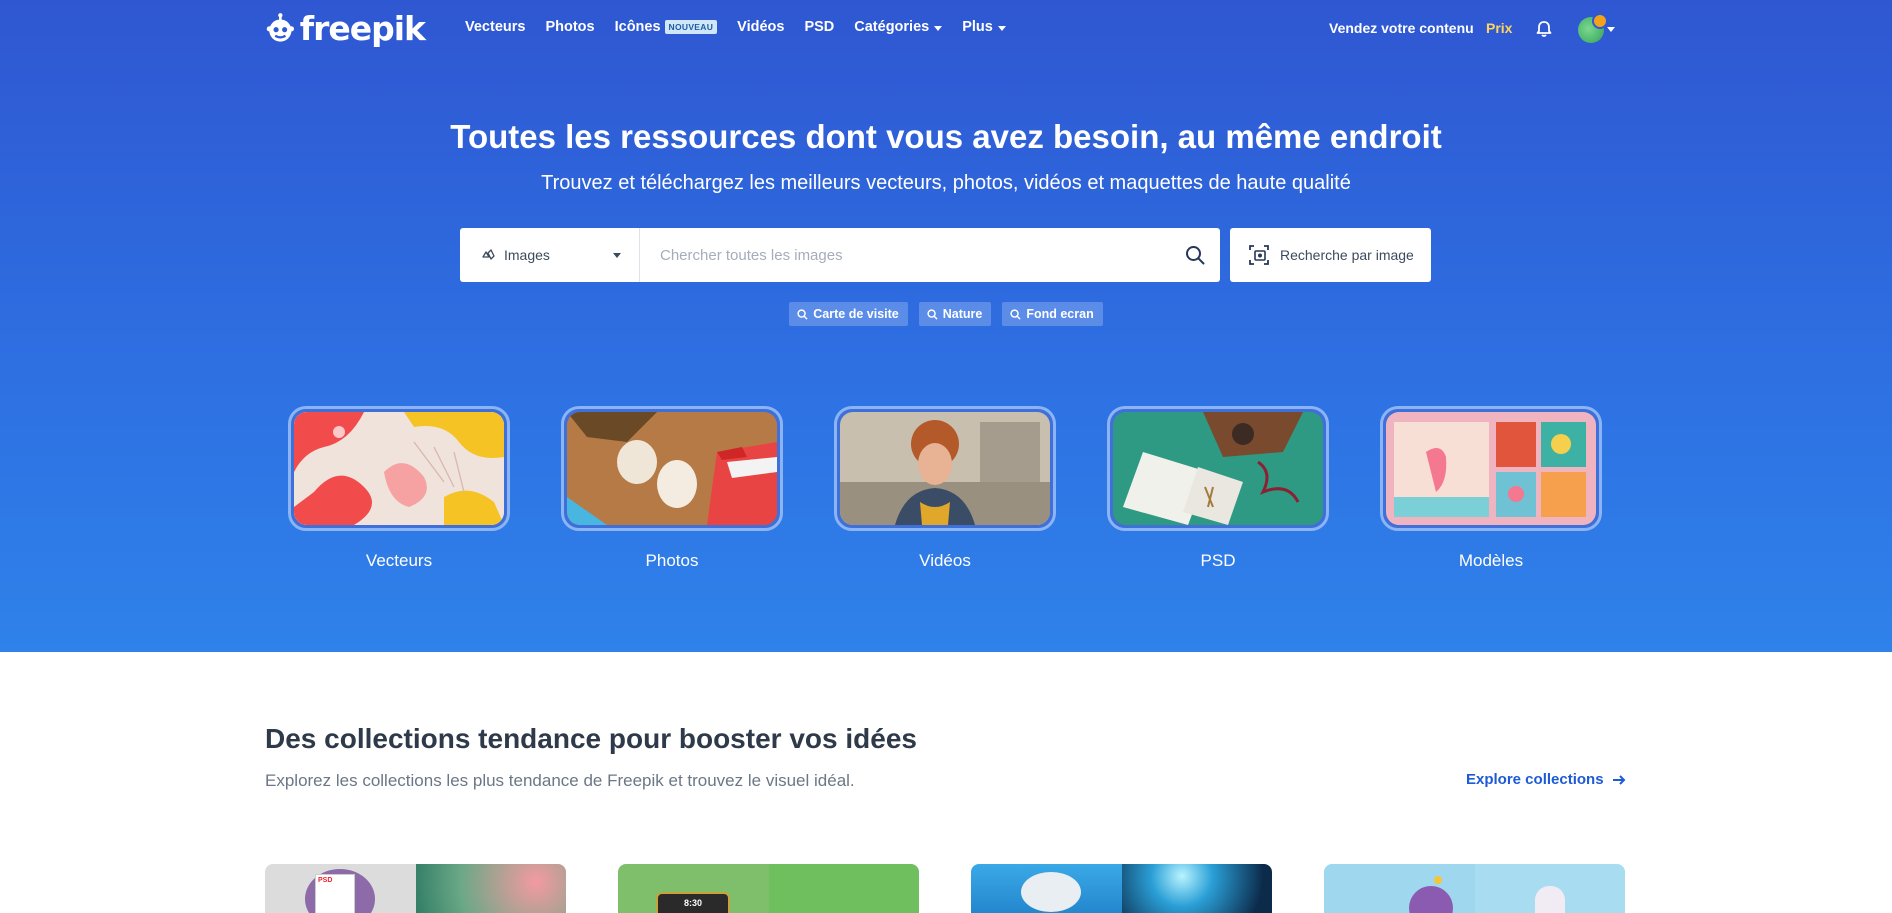 Image resolution: width=1892 pixels, height=913 pixels. I want to click on pricing-link: Prix, so click(1499, 28).